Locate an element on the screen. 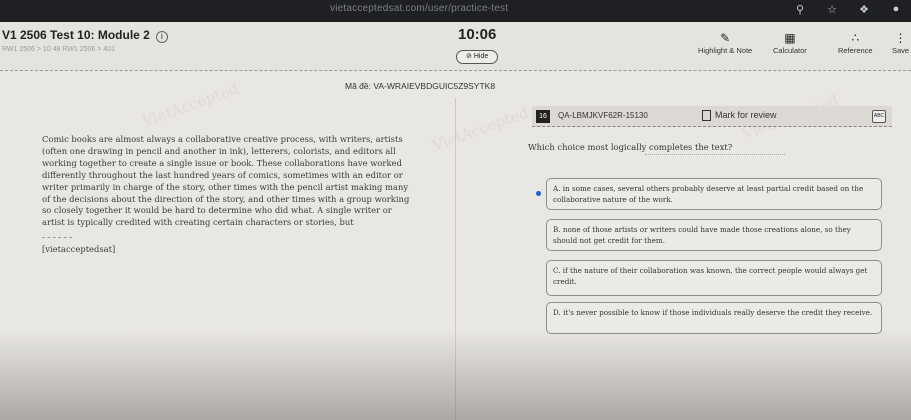  reference-tool: ∴ Reference is located at coordinates (855, 42).